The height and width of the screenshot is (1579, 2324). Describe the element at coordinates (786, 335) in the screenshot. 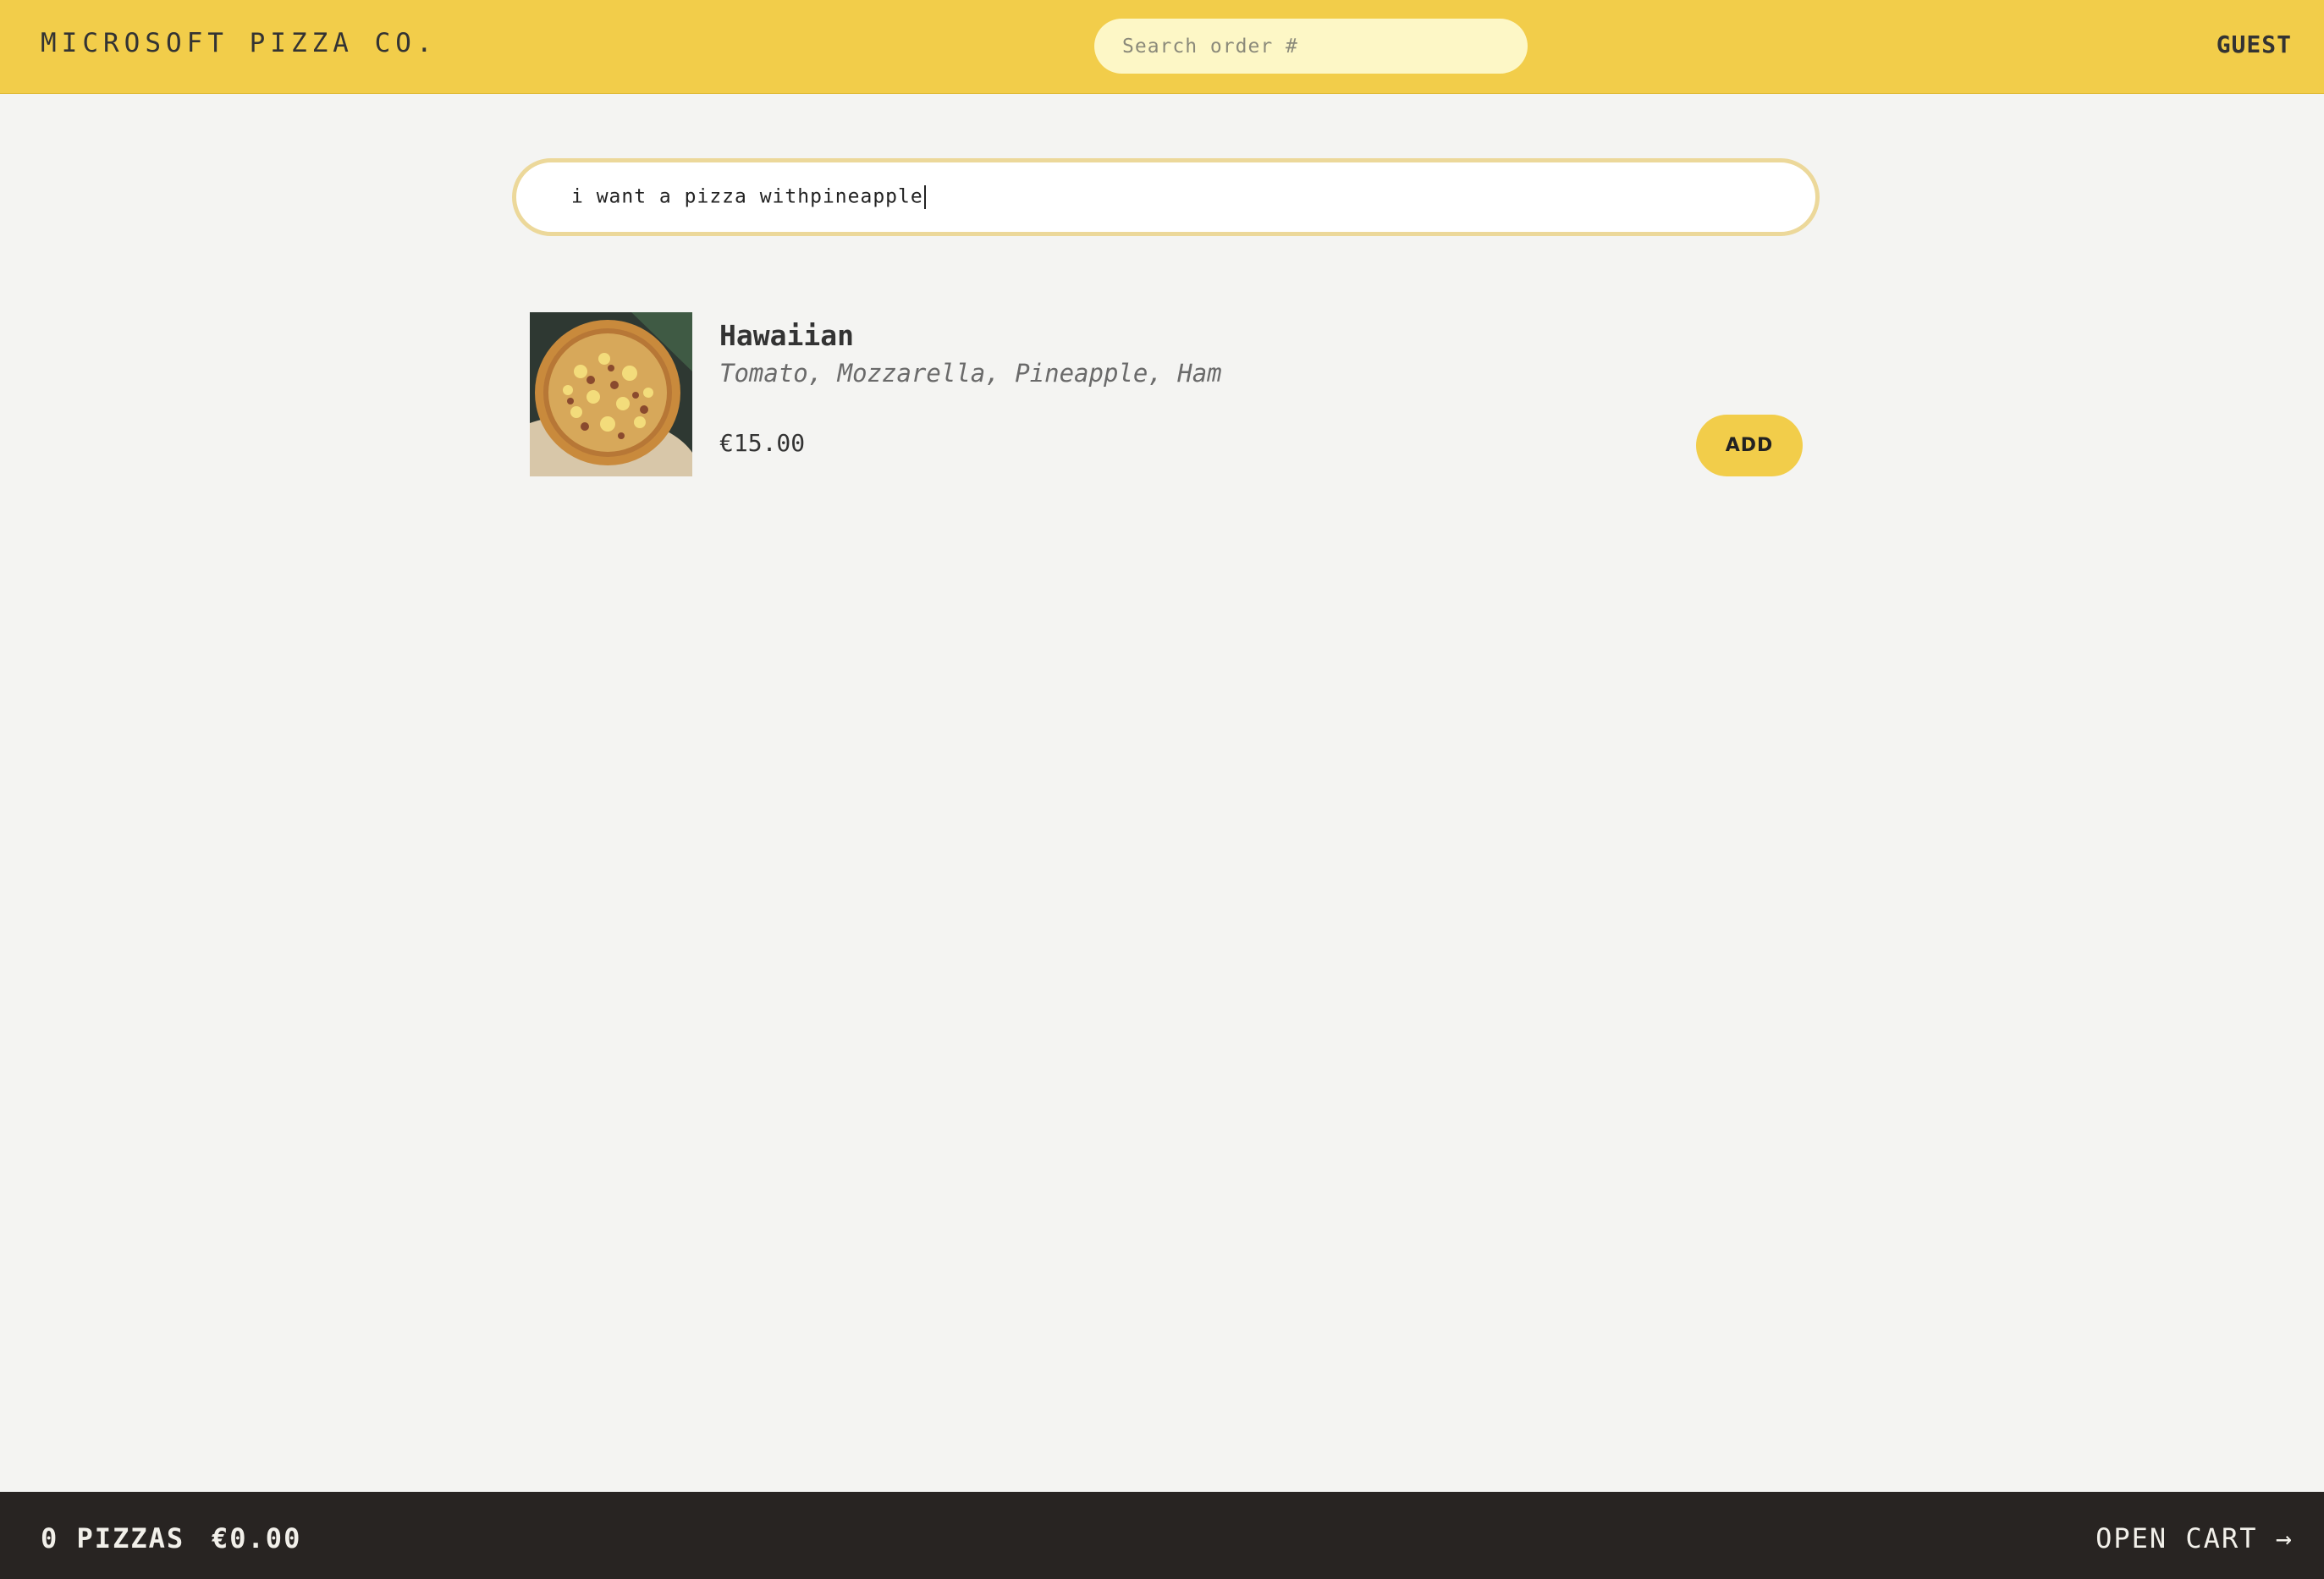

I see `pizza-name: Hawaiian` at that location.